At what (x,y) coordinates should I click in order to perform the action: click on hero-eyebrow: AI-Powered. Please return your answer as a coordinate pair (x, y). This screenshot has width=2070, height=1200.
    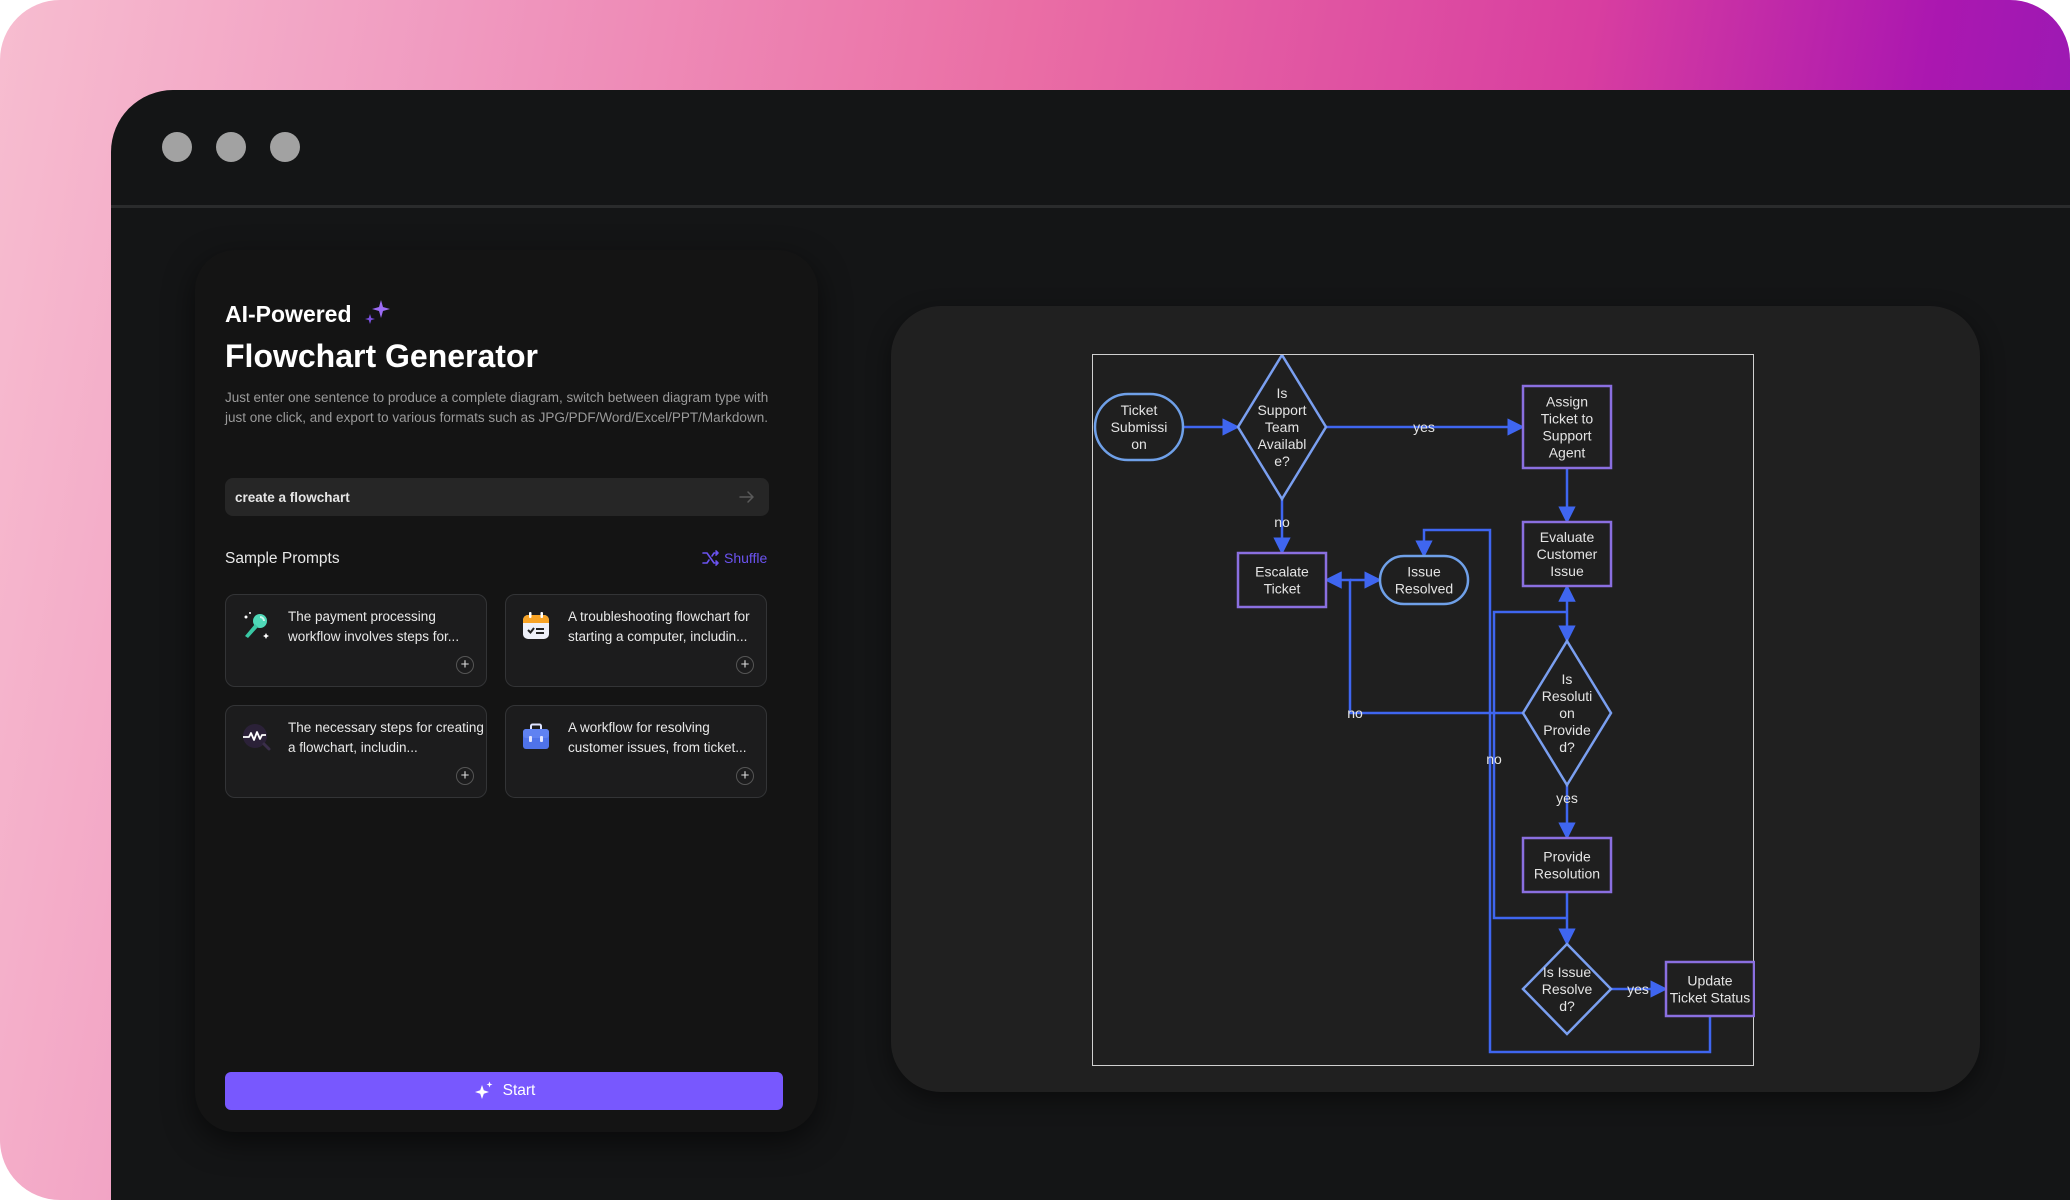
    Looking at the image, I should click on (288, 314).